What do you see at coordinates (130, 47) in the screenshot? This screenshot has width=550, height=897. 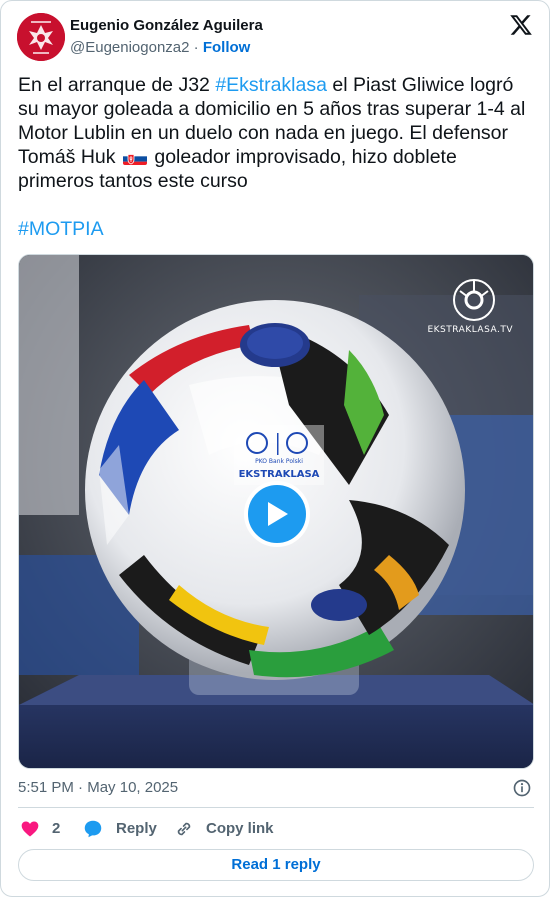 I see `author-handle: @Eugeniogonza2` at bounding box center [130, 47].